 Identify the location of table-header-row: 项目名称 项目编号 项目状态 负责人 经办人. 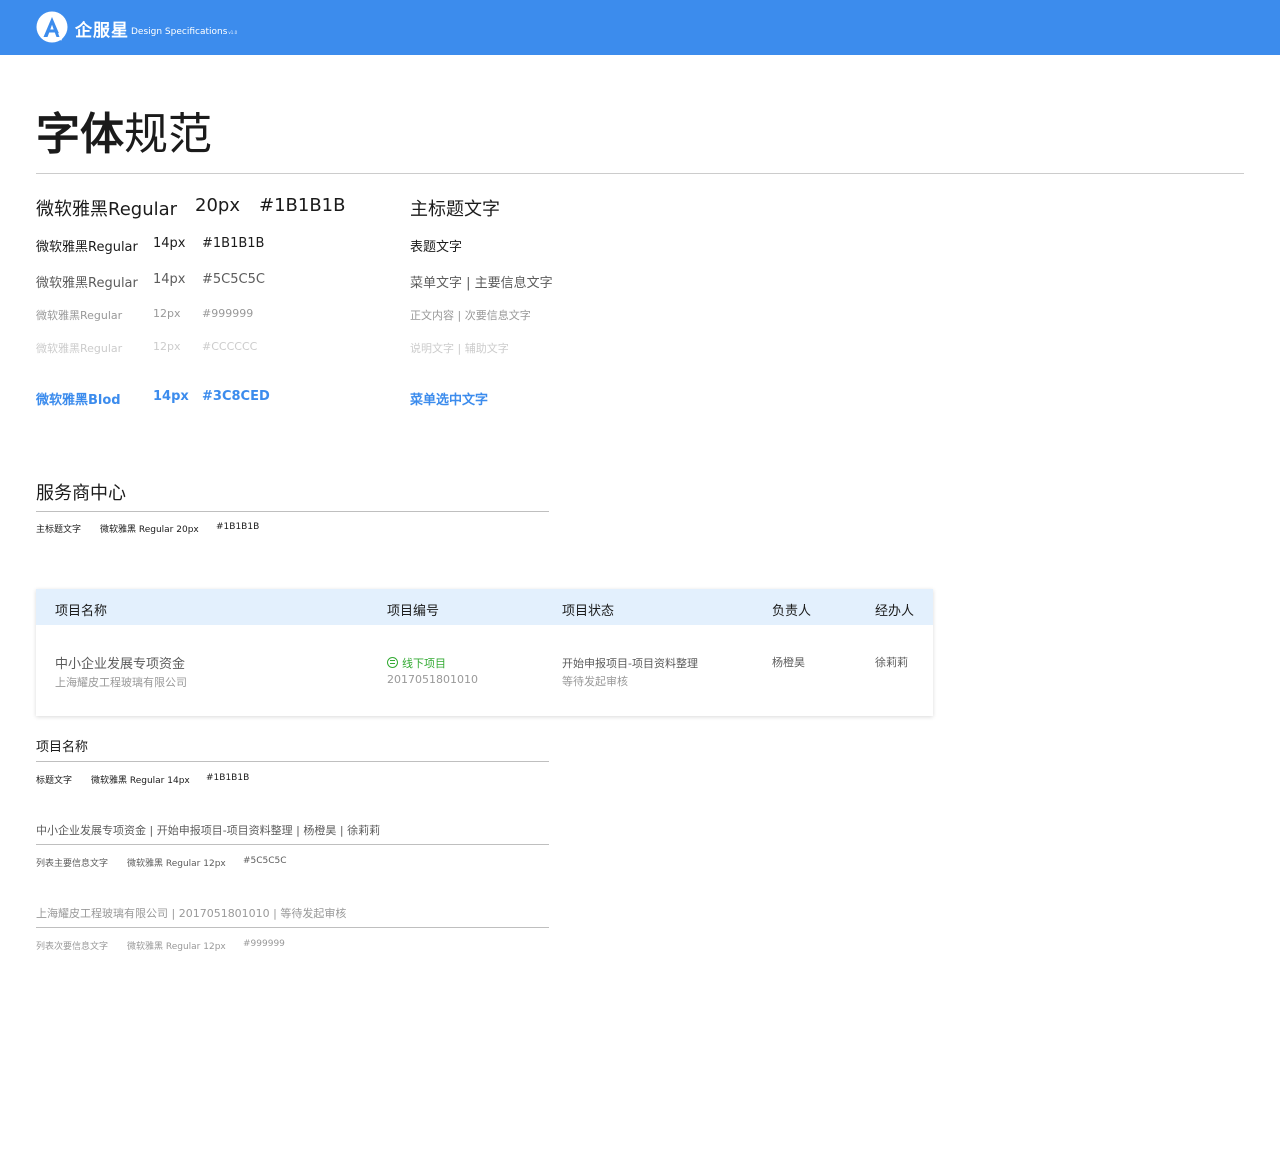
(484, 607).